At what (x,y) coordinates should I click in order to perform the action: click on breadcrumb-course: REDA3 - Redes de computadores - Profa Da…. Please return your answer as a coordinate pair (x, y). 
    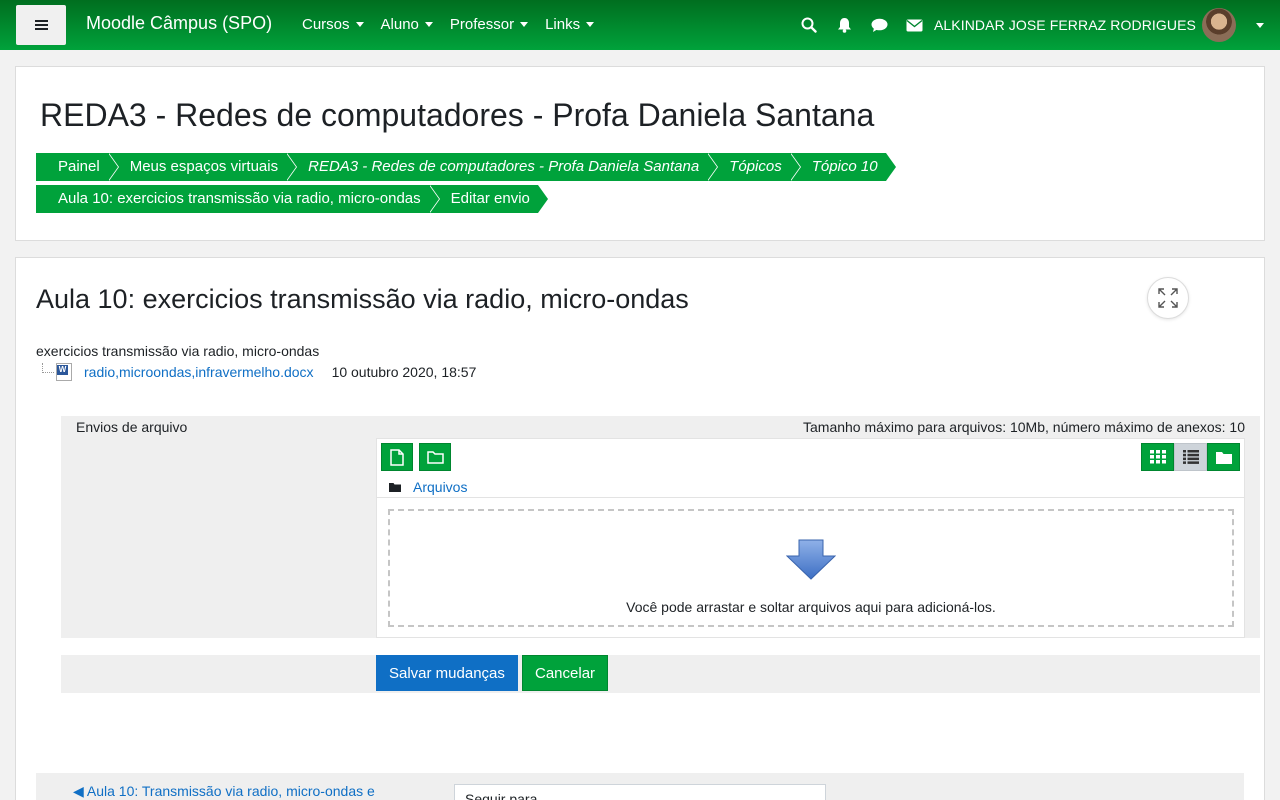
    Looking at the image, I should click on (502, 167).